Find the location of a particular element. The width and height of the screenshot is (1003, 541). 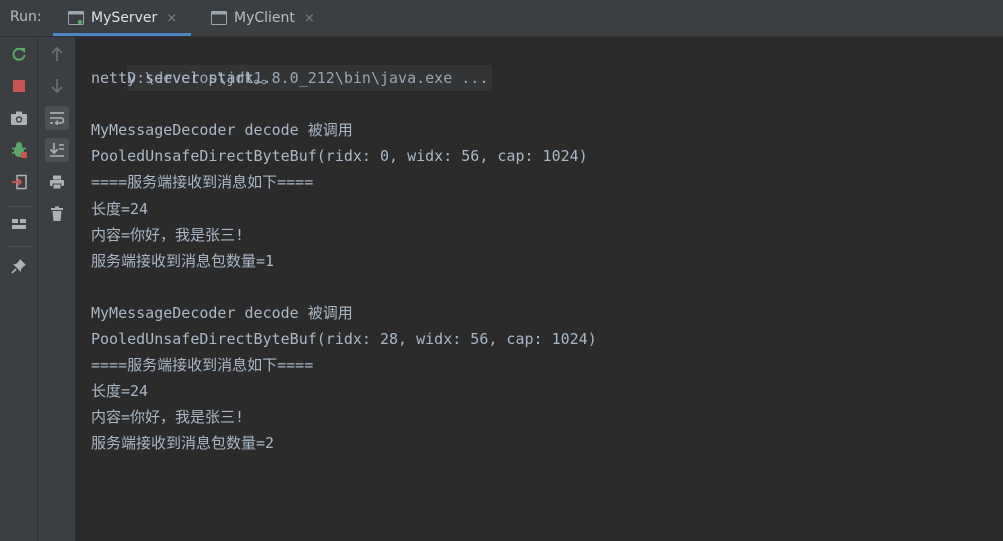

layout-icon is located at coordinates (19, 224).